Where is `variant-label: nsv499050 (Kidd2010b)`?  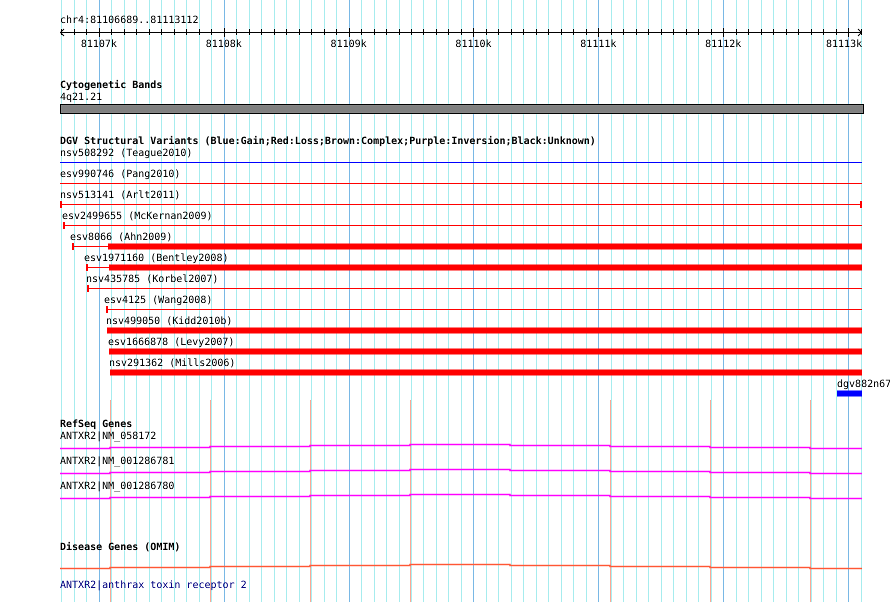
variant-label: nsv499050 (Kidd2010b) is located at coordinates (169, 322).